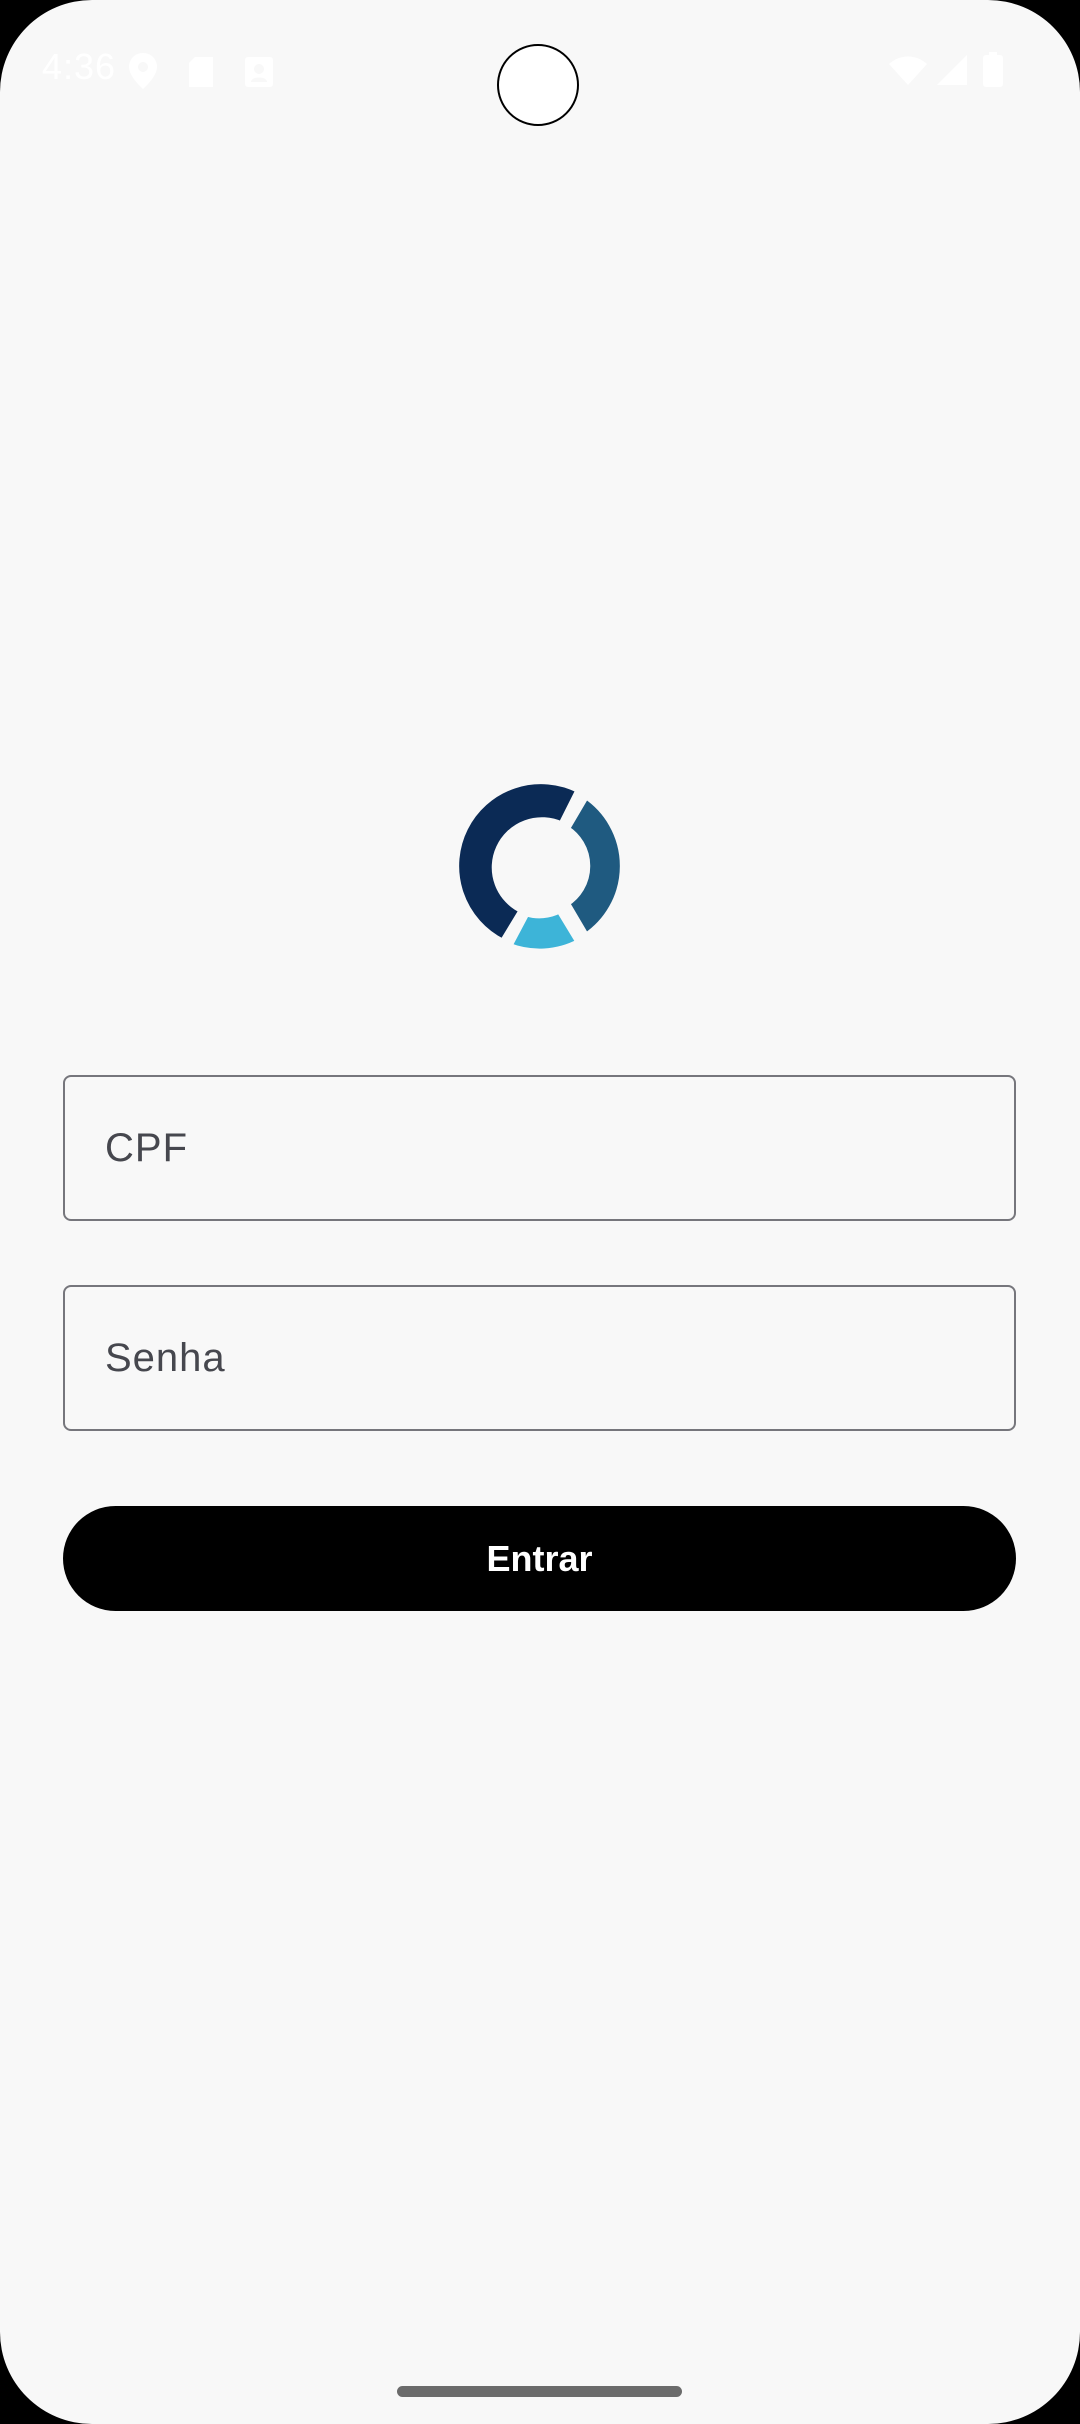  Describe the element at coordinates (993, 69) in the screenshot. I see `battery-icon` at that location.